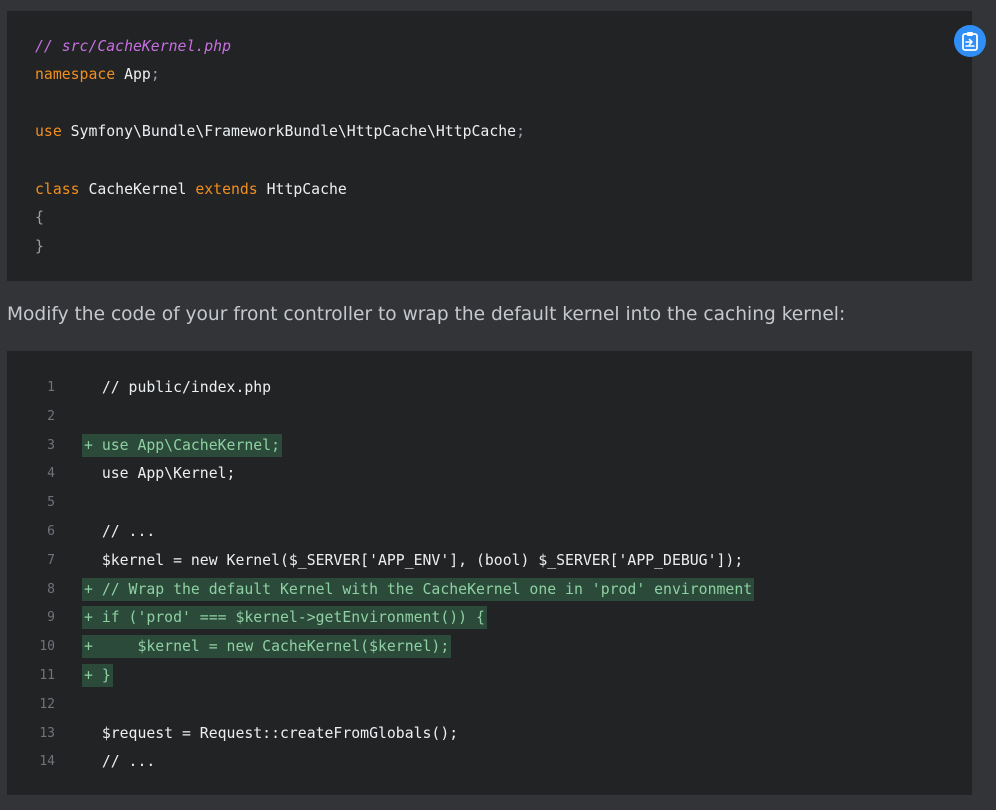 This screenshot has height=810, width=996. What do you see at coordinates (489, 473) in the screenshot?
I see `diff-line: 4 use App\Kernel;` at bounding box center [489, 473].